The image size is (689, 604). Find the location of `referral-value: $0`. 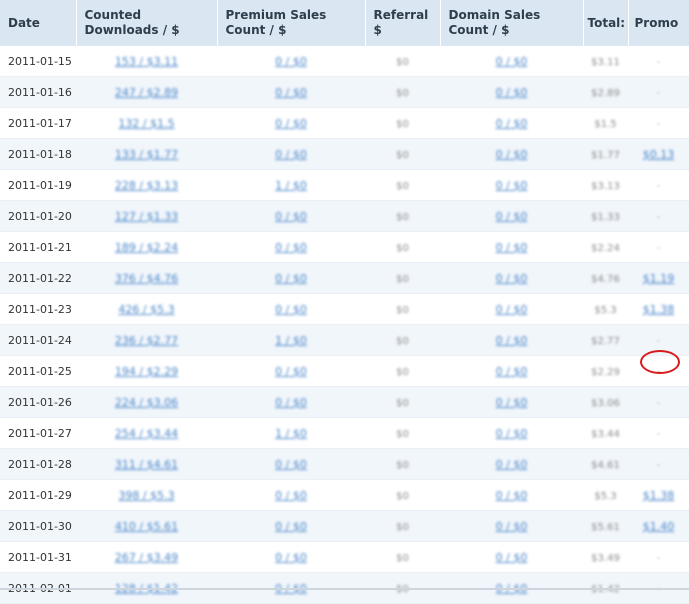

referral-value: $0 is located at coordinates (402, 62).